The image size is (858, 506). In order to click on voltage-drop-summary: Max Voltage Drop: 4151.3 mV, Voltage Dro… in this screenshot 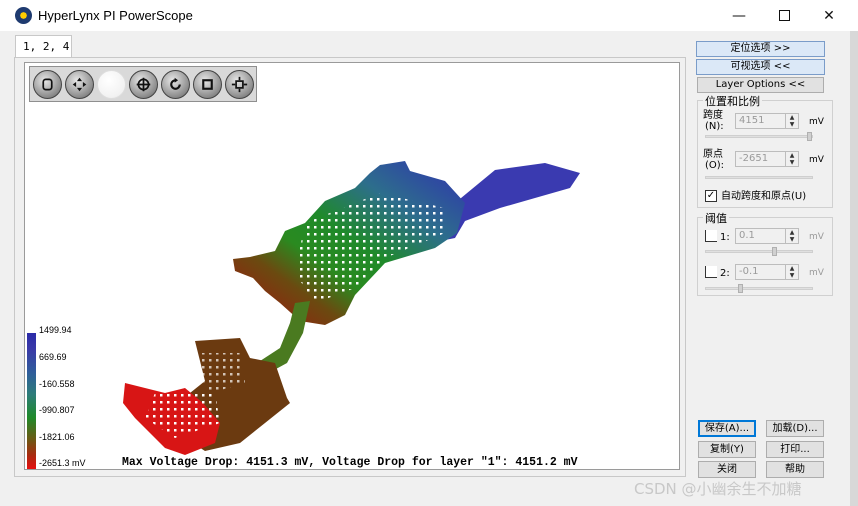, I will do `click(350, 462)`.